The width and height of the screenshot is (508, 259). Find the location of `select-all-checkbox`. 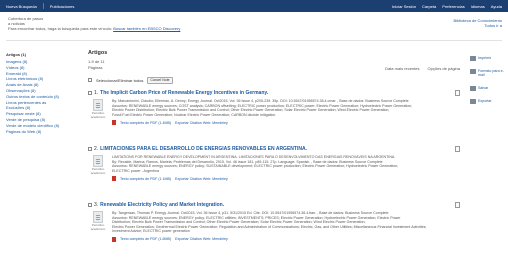

select-all-checkbox is located at coordinates (90, 80).